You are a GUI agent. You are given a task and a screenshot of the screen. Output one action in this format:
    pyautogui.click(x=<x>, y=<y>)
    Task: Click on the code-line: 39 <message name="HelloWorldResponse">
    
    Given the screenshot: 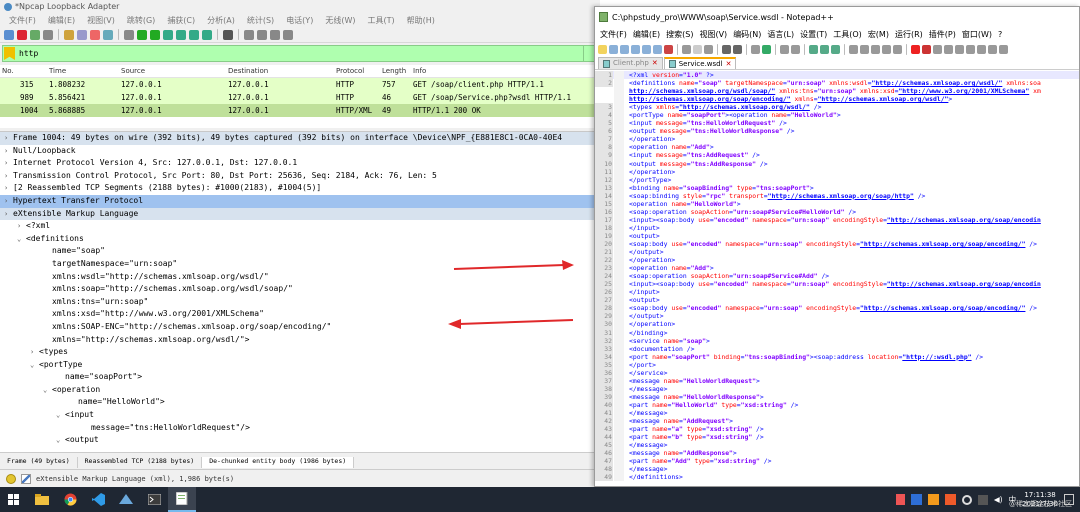 What is the action you would take?
    pyautogui.click(x=837, y=396)
    